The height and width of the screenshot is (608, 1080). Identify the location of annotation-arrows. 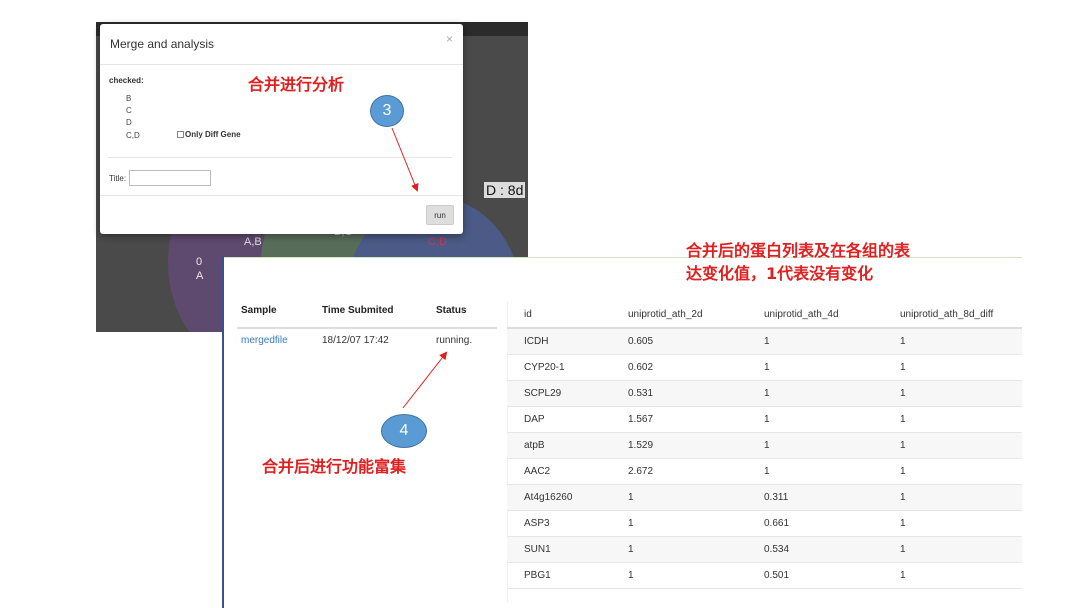
(419, 268).